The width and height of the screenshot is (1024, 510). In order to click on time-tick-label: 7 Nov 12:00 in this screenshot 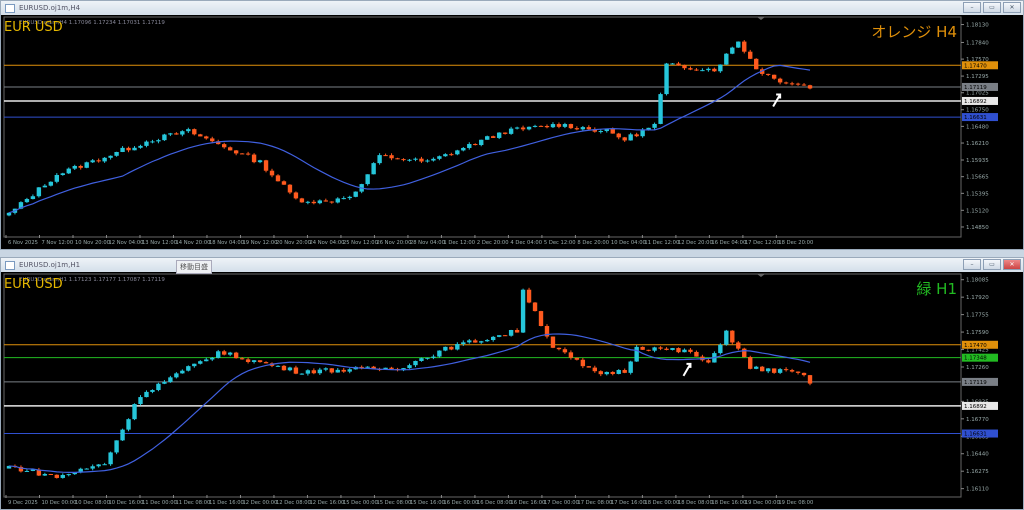, I will do `click(57, 243)`.